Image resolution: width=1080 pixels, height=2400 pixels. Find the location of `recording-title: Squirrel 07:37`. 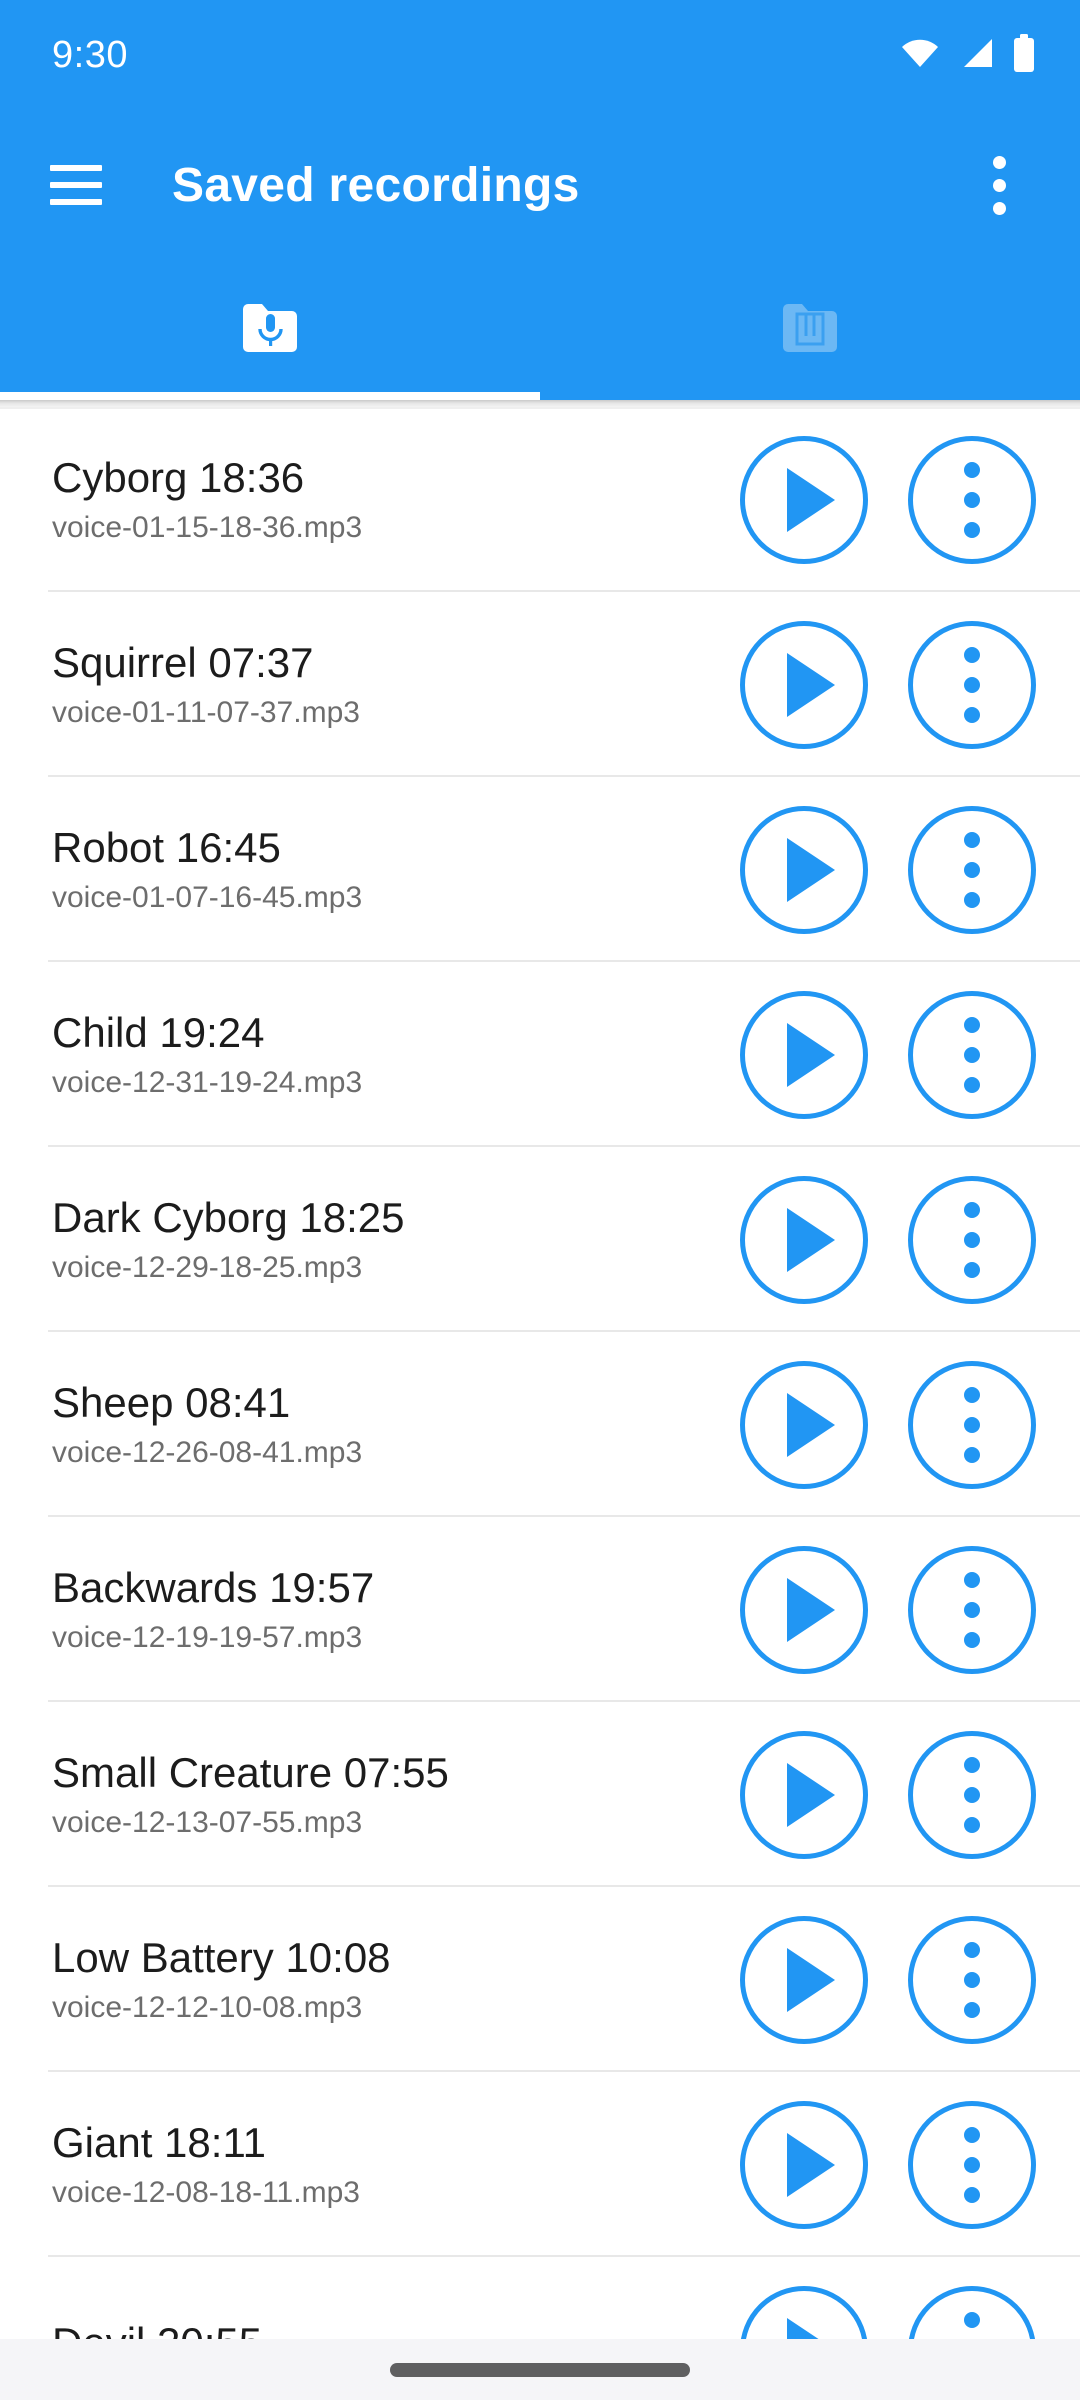

recording-title: Squirrel 07:37 is located at coordinates (183, 662).